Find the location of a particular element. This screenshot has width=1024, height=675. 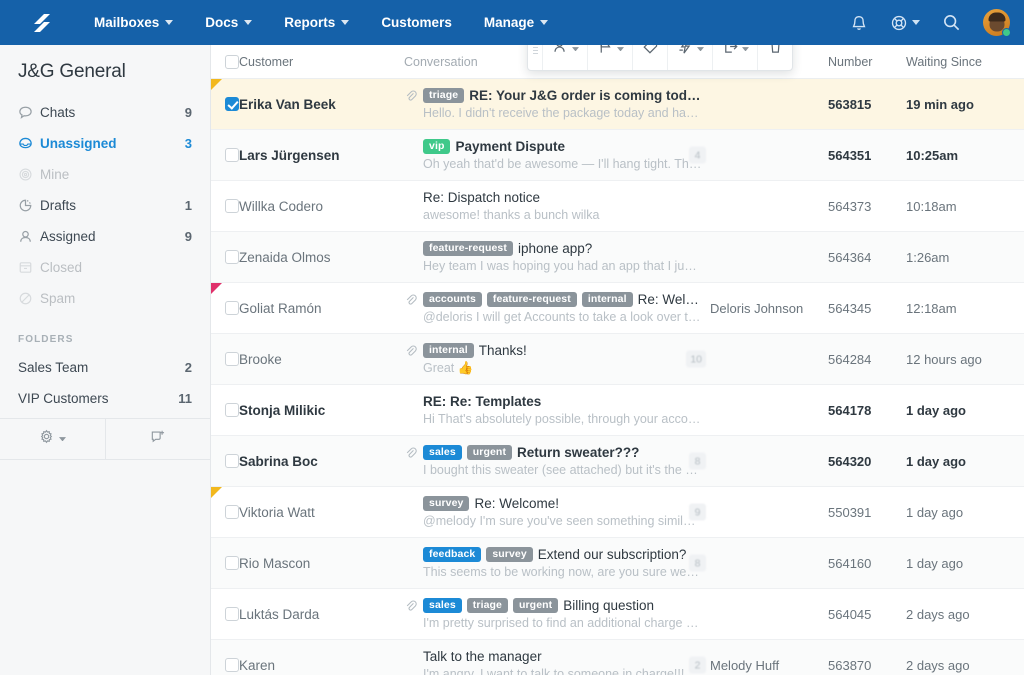

sidebar-item-assigned: Assigned 9 is located at coordinates (105, 236).